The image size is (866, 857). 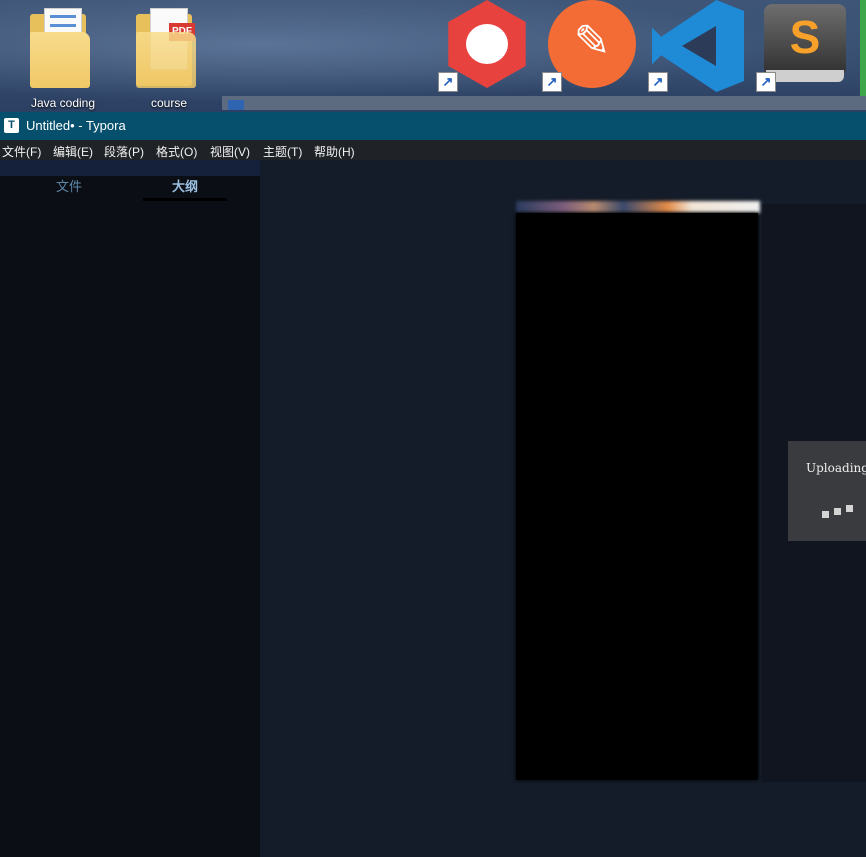 I want to click on menu-view: 视图(V), so click(x=230, y=151).